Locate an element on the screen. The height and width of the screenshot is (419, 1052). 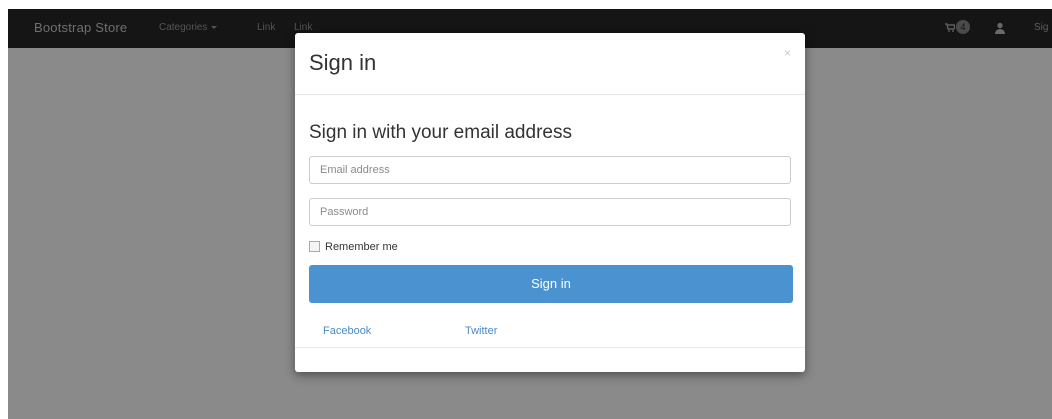
remember-me-label: Remember me is located at coordinates (361, 247).